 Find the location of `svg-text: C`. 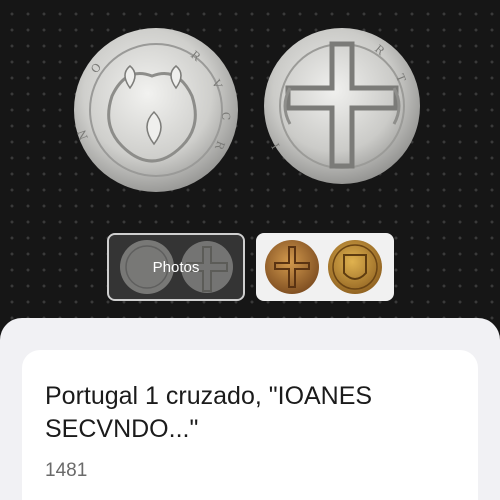

svg-text: C is located at coordinates (225, 116).